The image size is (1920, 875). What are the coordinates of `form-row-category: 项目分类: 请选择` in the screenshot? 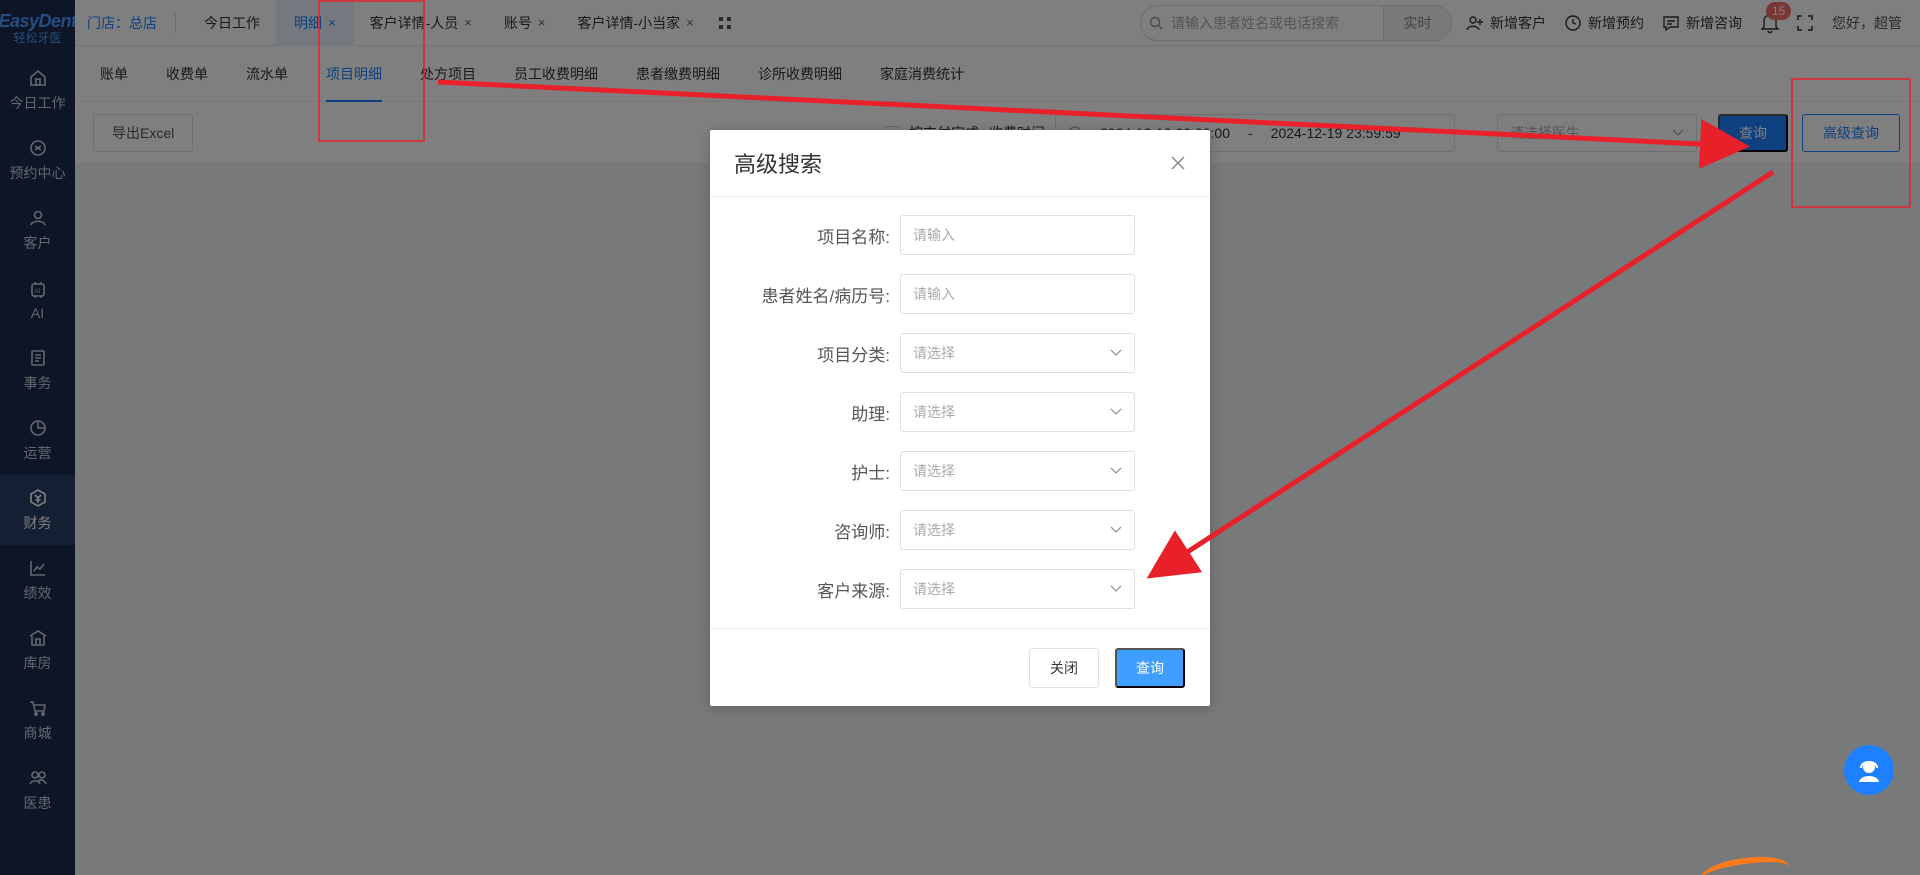 It's located at (960, 353).